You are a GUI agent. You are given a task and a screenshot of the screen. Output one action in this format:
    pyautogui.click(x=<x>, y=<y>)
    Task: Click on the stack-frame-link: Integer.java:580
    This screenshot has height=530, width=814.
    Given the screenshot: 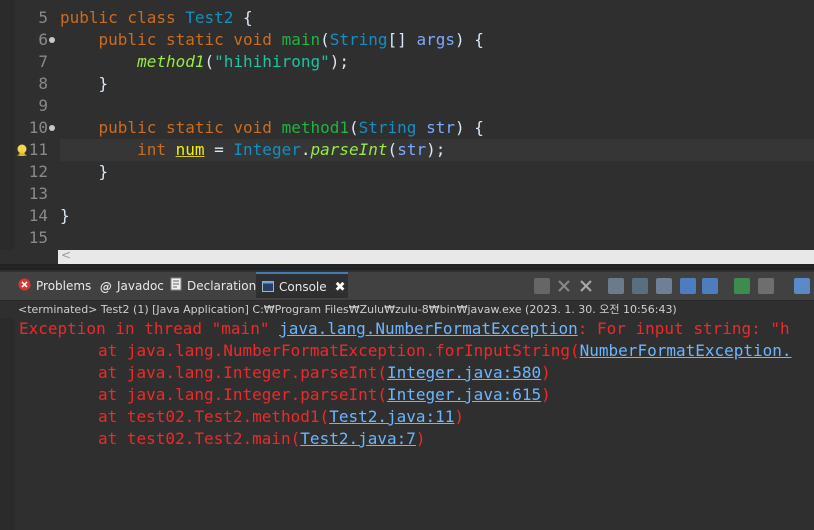 What is the action you would take?
    pyautogui.click(x=464, y=372)
    